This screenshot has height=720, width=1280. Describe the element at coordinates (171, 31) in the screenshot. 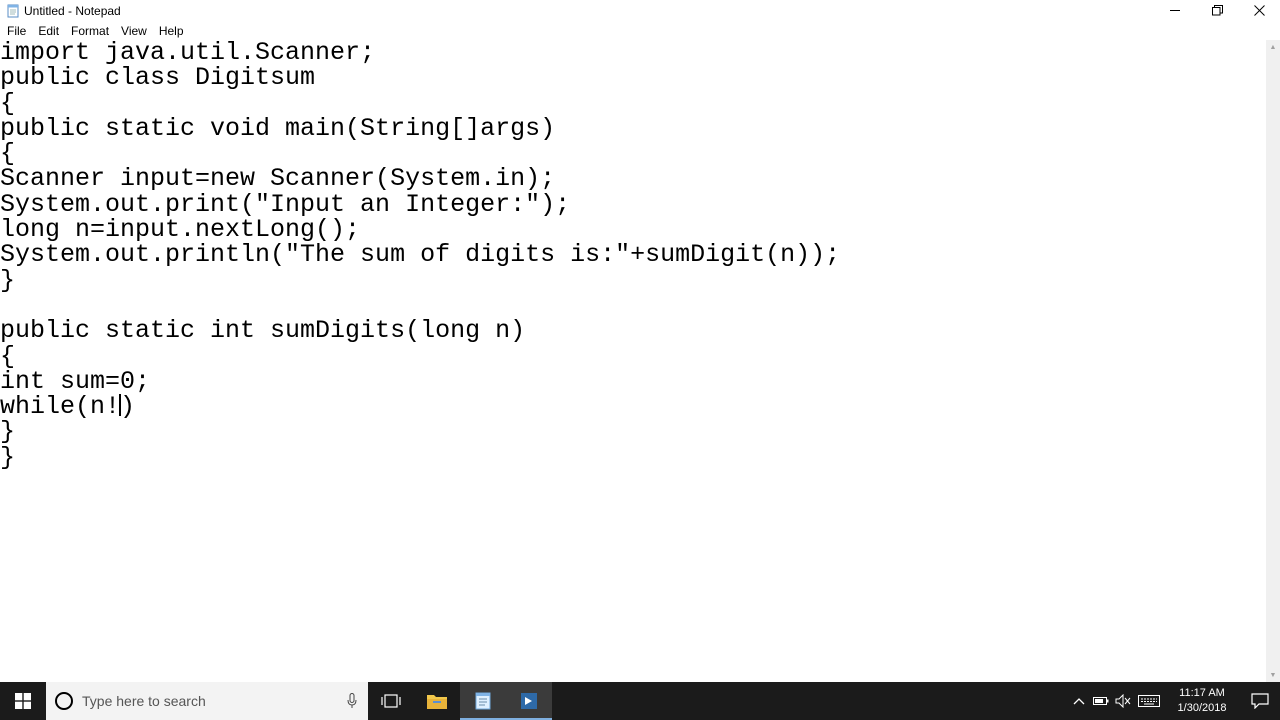

I see `menu-help: Help` at that location.